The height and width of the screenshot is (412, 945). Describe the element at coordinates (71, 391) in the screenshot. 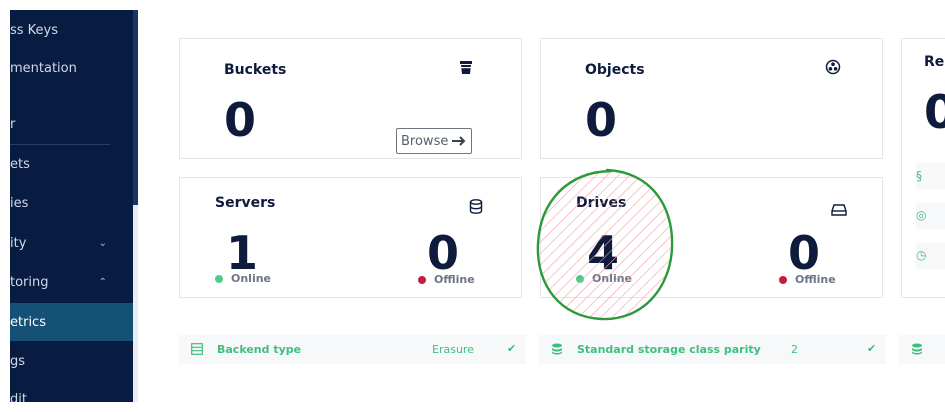

I see `sidebar-item-audit: dit` at that location.